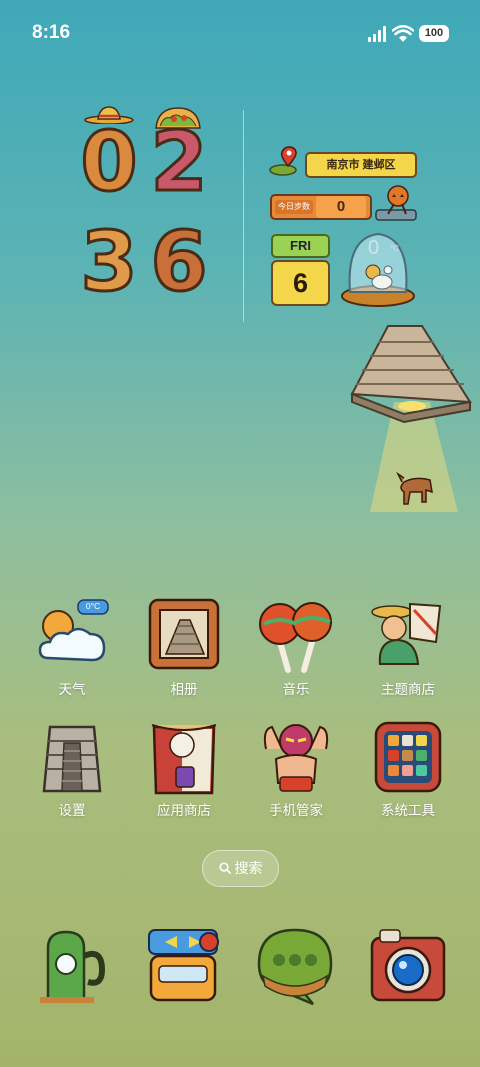 Image resolution: width=480 pixels, height=1067 pixels. Describe the element at coordinates (396, 203) in the screenshot. I see `pumpkin-runner-icon` at that location.